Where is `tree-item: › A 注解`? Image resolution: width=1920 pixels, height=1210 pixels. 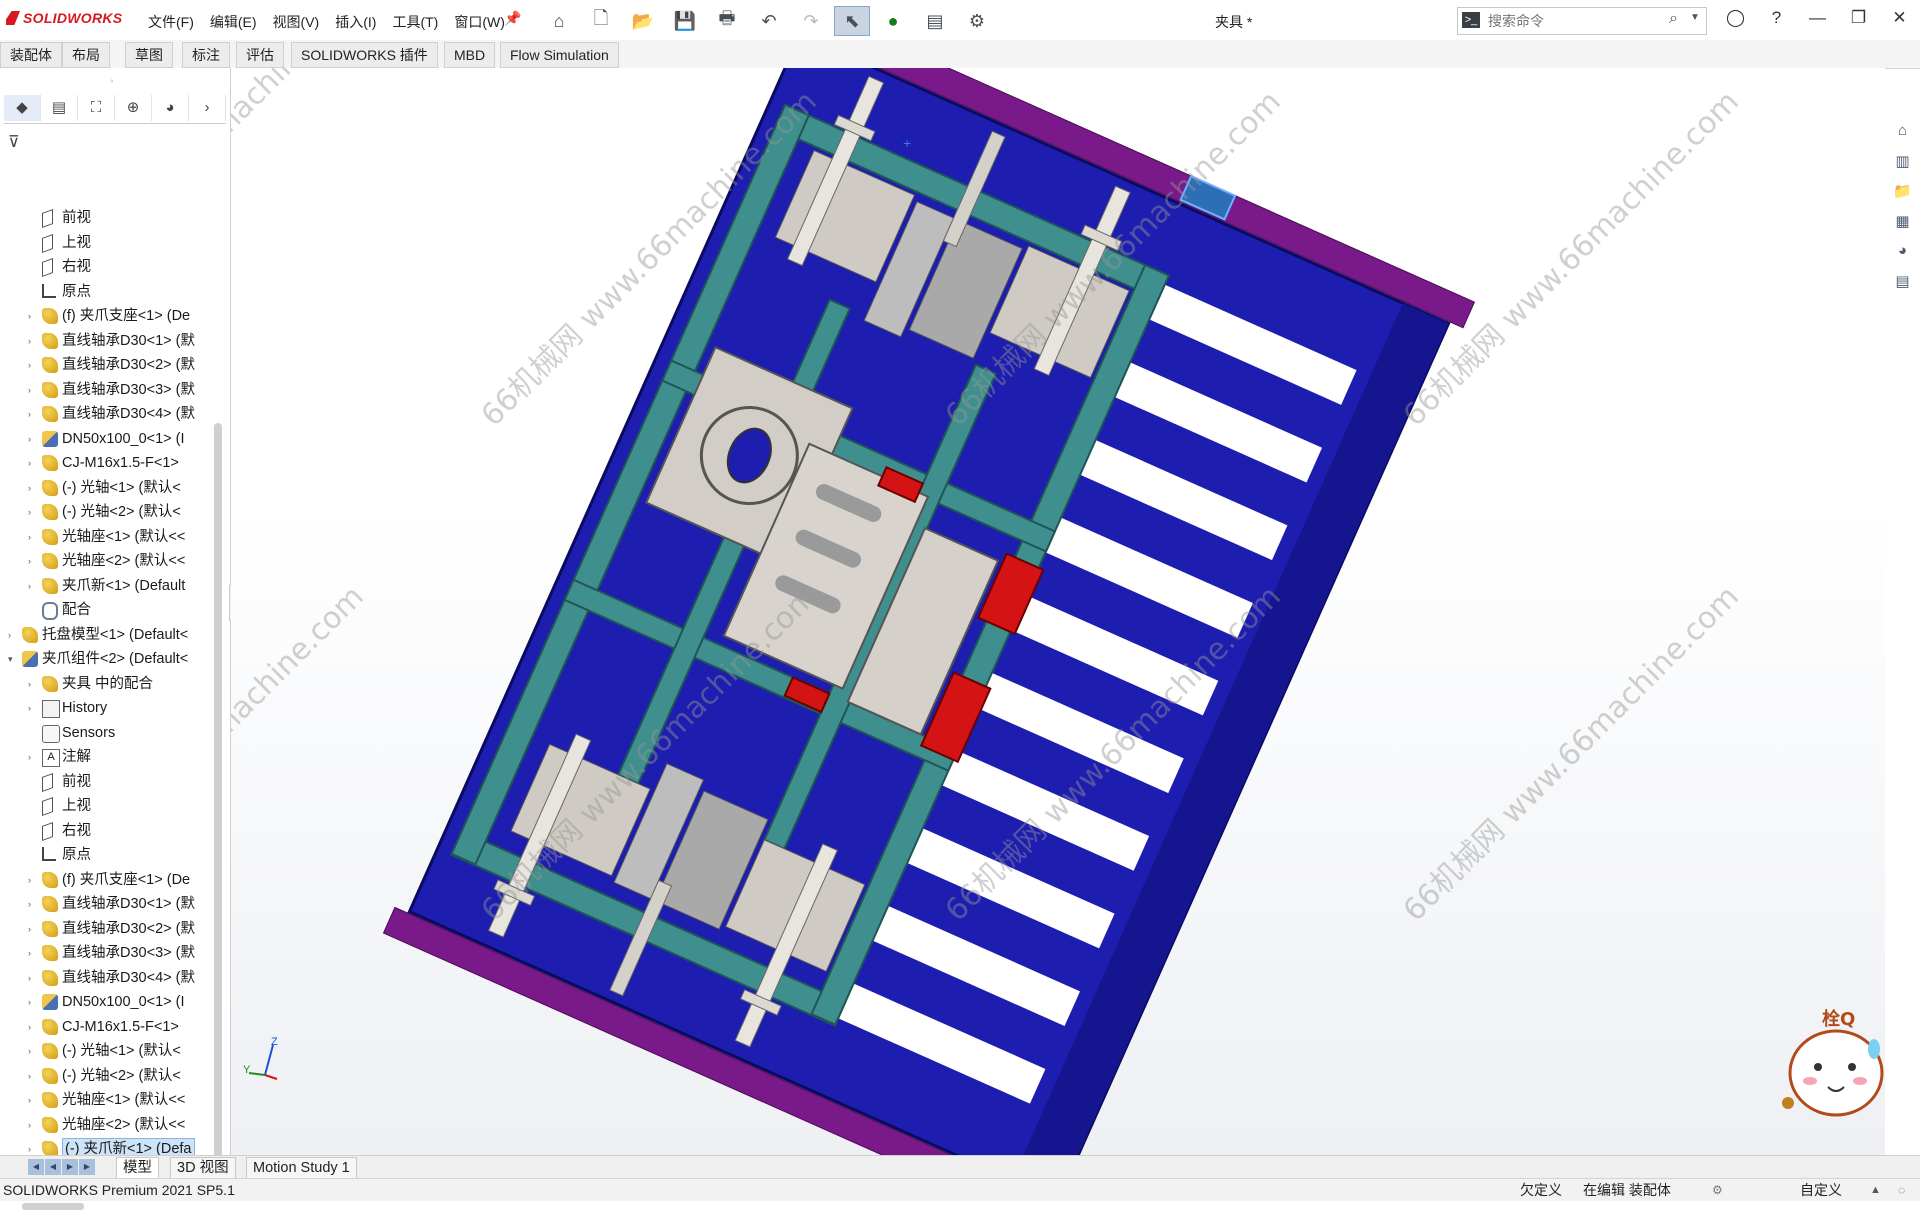 tree-item: › A 注解 is located at coordinates (106, 757).